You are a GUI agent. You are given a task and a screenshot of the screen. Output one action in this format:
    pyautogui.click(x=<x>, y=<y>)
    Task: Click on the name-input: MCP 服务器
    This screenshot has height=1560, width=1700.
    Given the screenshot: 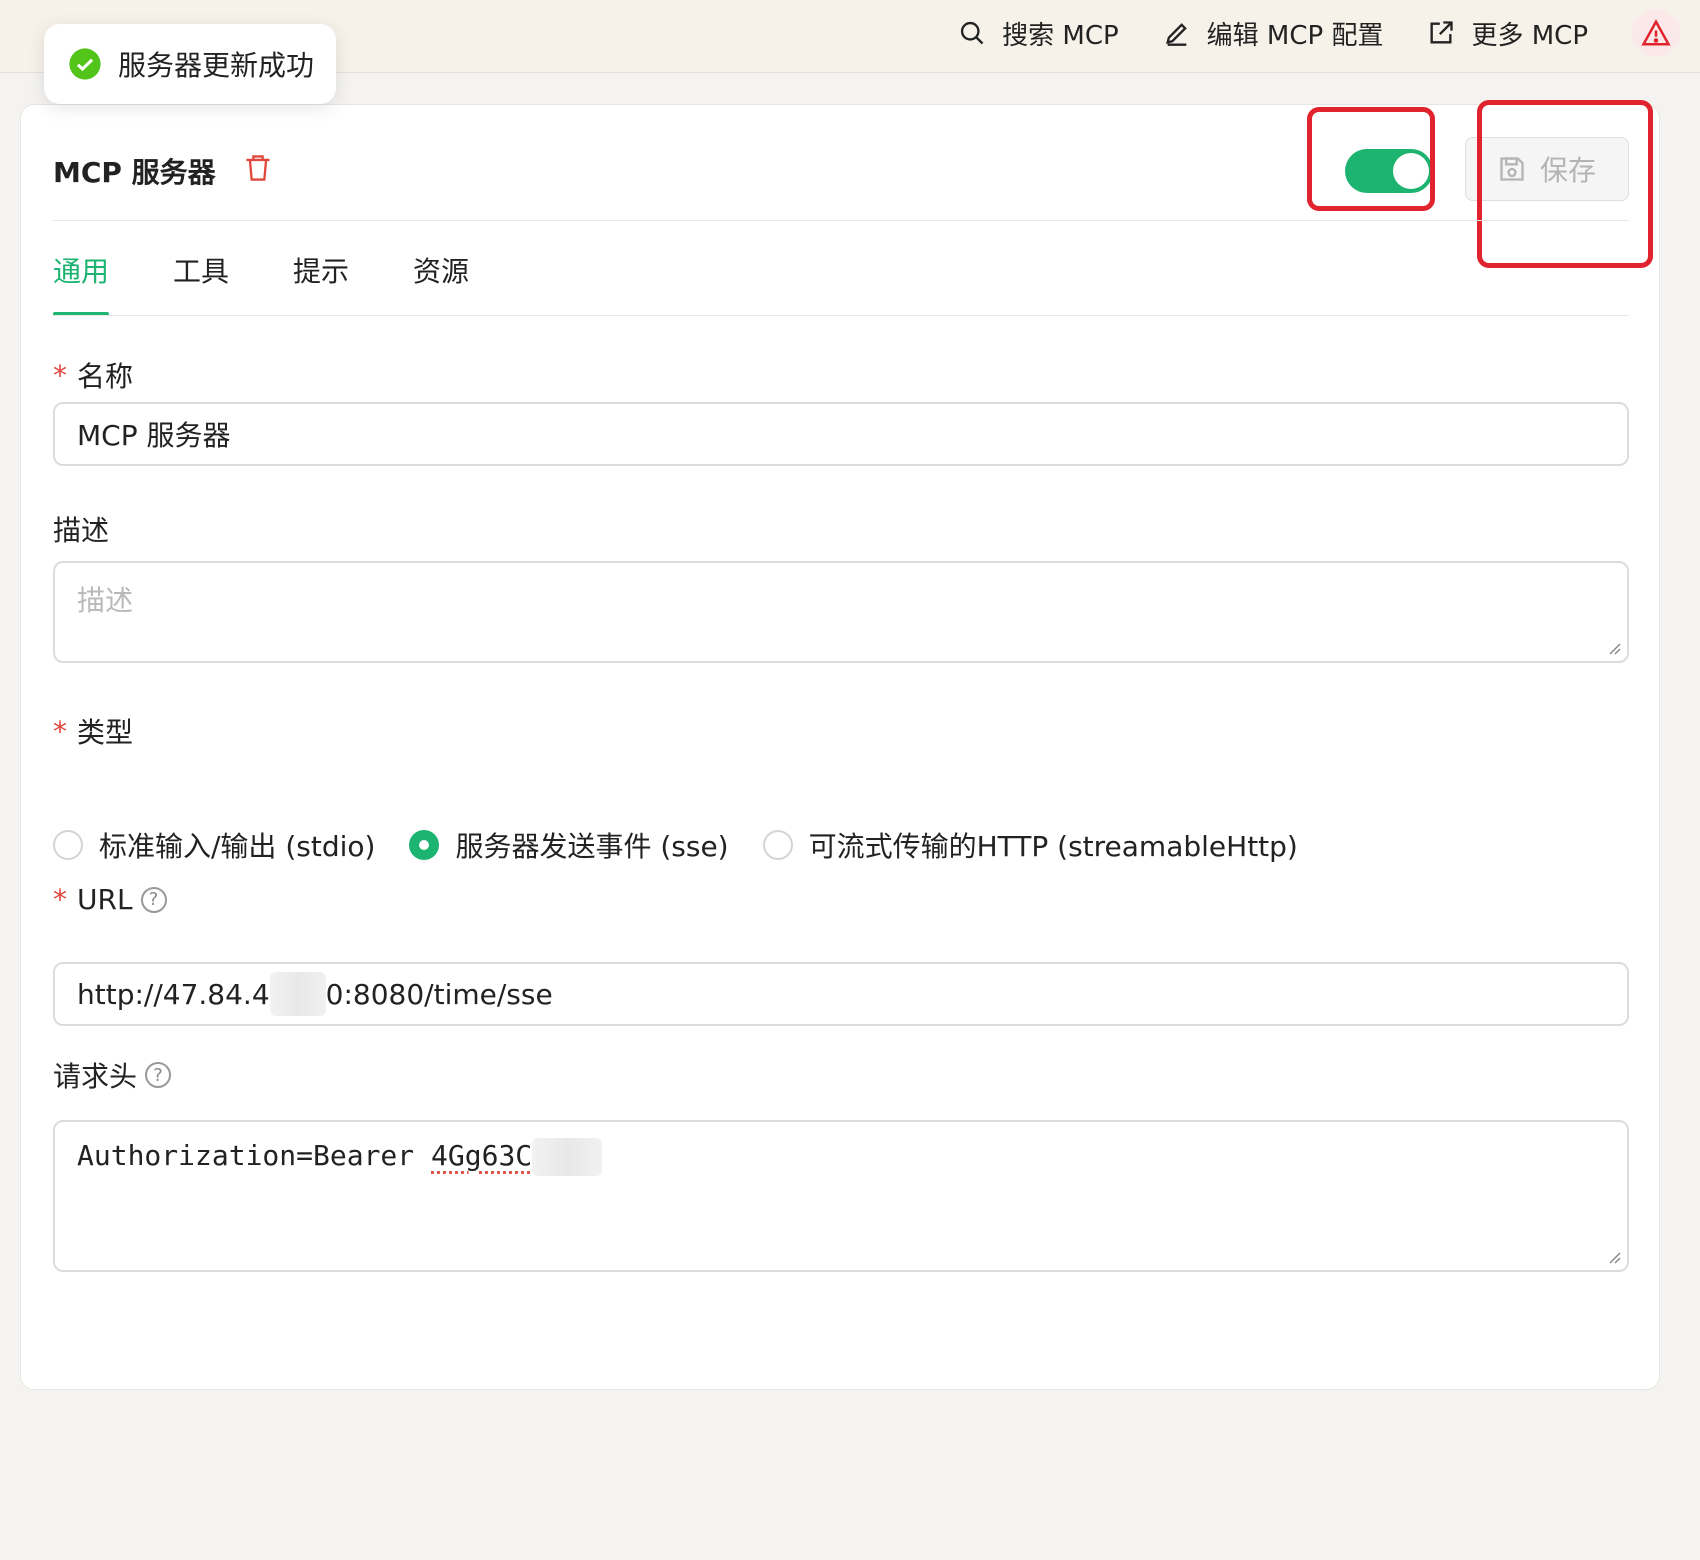 What is the action you would take?
    pyautogui.click(x=841, y=434)
    